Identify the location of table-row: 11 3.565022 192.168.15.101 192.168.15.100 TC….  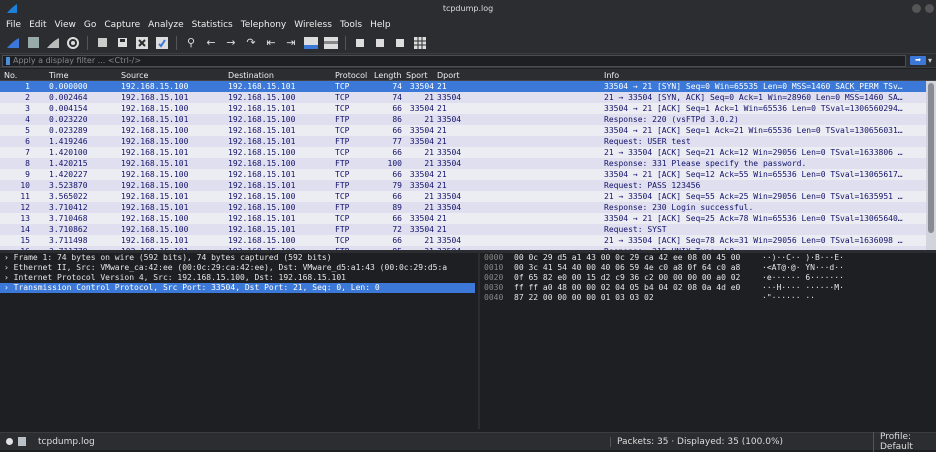
(468, 196).